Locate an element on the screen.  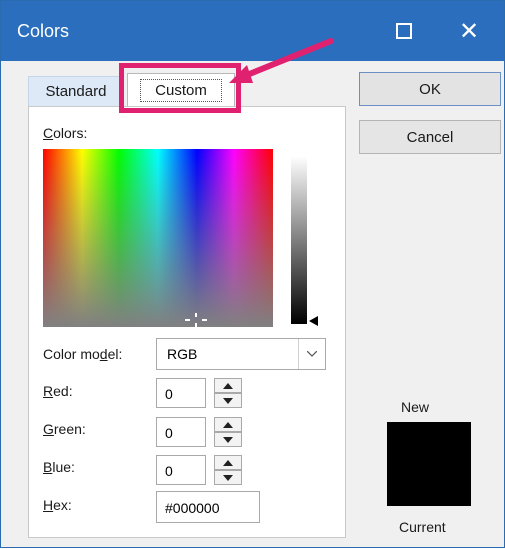
tab-standard: Standard is located at coordinates (76, 91).